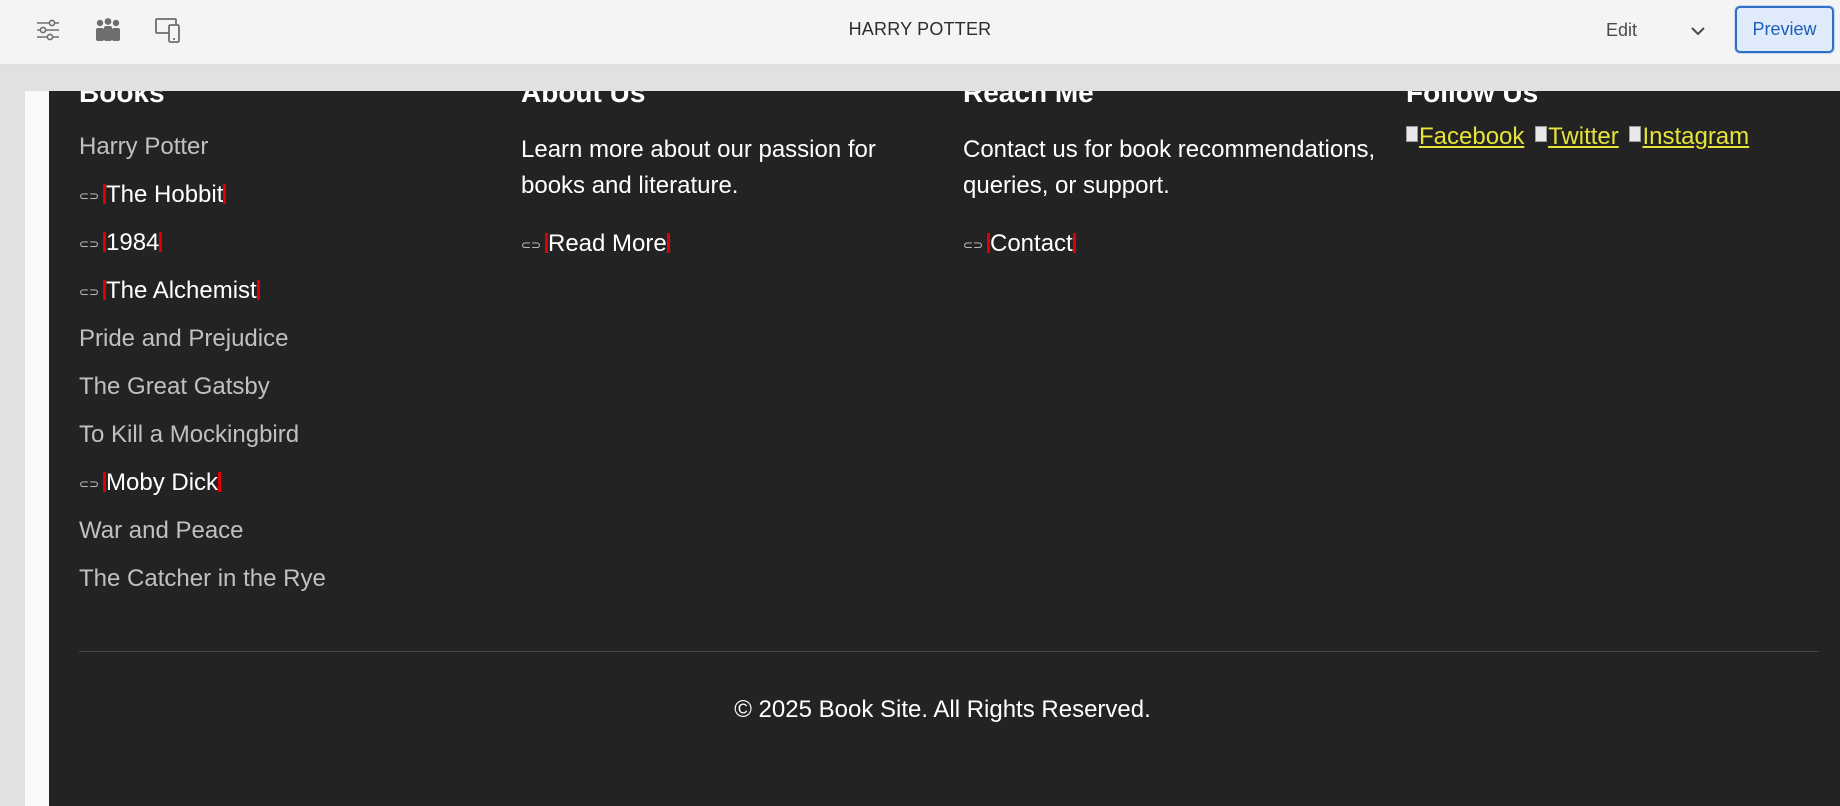 The width and height of the screenshot is (1840, 806). I want to click on list-item: War and Peace, so click(202, 540).